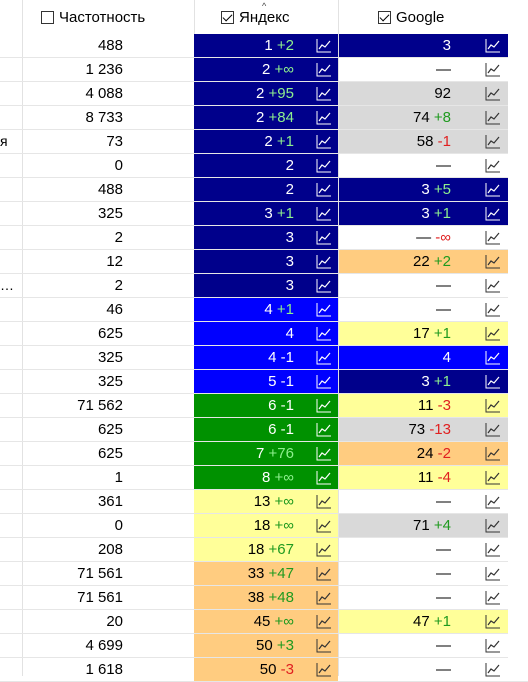 The image size is (528, 682). I want to click on table-row: 2 3 — -∞, so click(264, 238).